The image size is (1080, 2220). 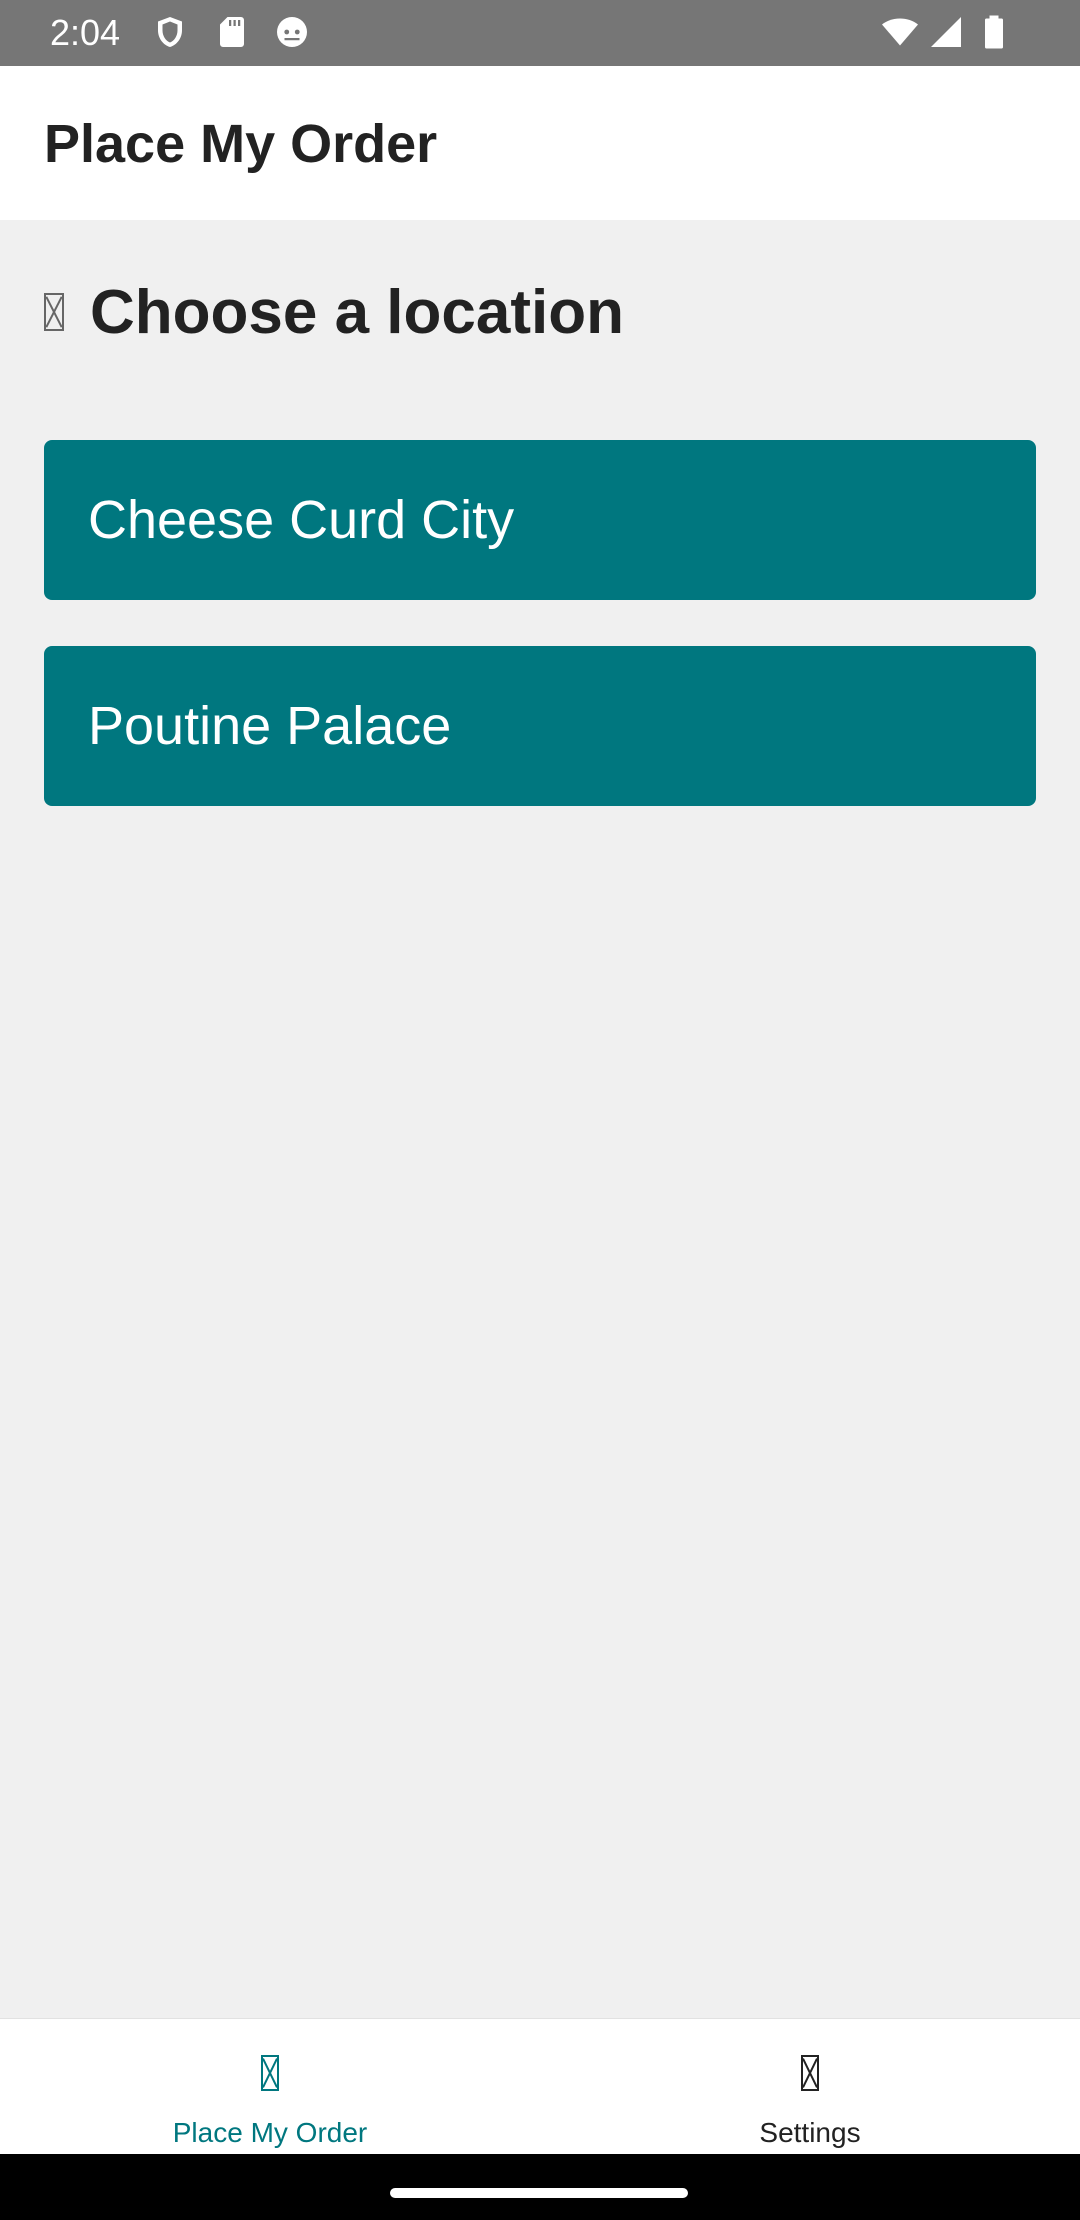 What do you see at coordinates (270, 2132) in the screenshot?
I see `nav-label: Place My Order` at bounding box center [270, 2132].